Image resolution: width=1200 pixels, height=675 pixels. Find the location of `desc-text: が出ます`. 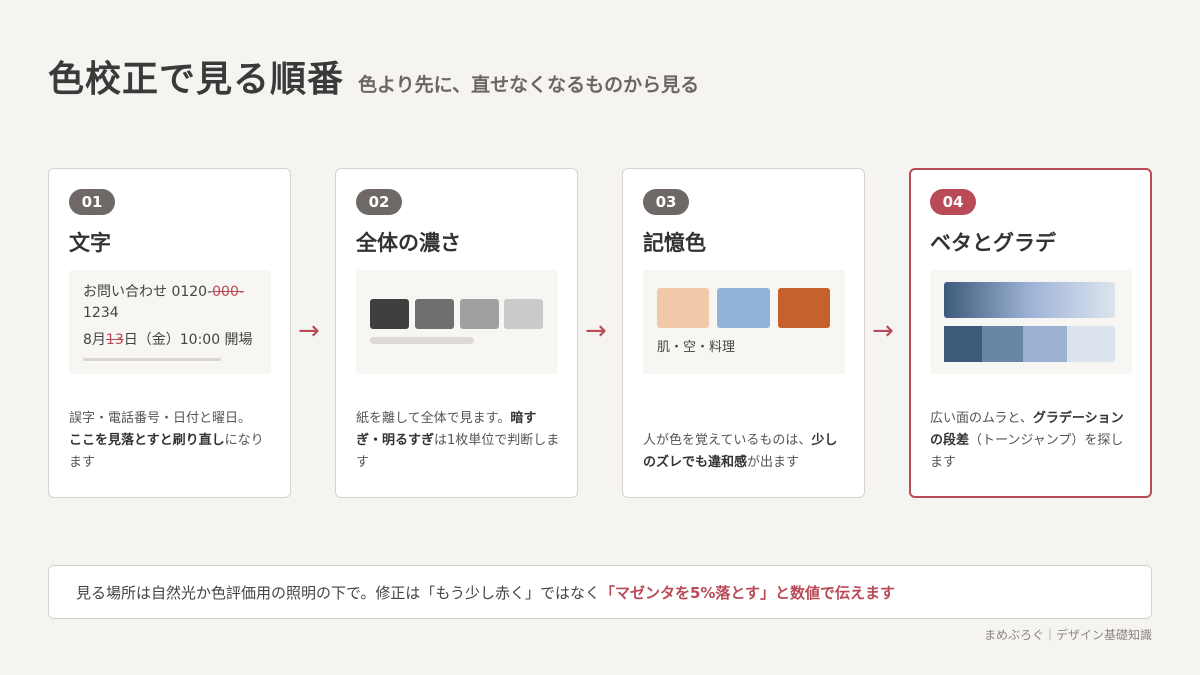

desc-text: が出ます is located at coordinates (773, 462).